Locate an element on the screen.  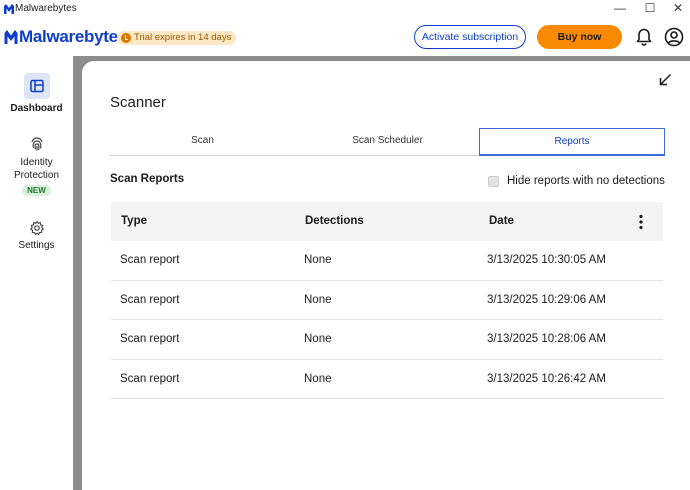
scanner-tabs: Scan Scan Scheduler Reports is located at coordinates (387, 142).